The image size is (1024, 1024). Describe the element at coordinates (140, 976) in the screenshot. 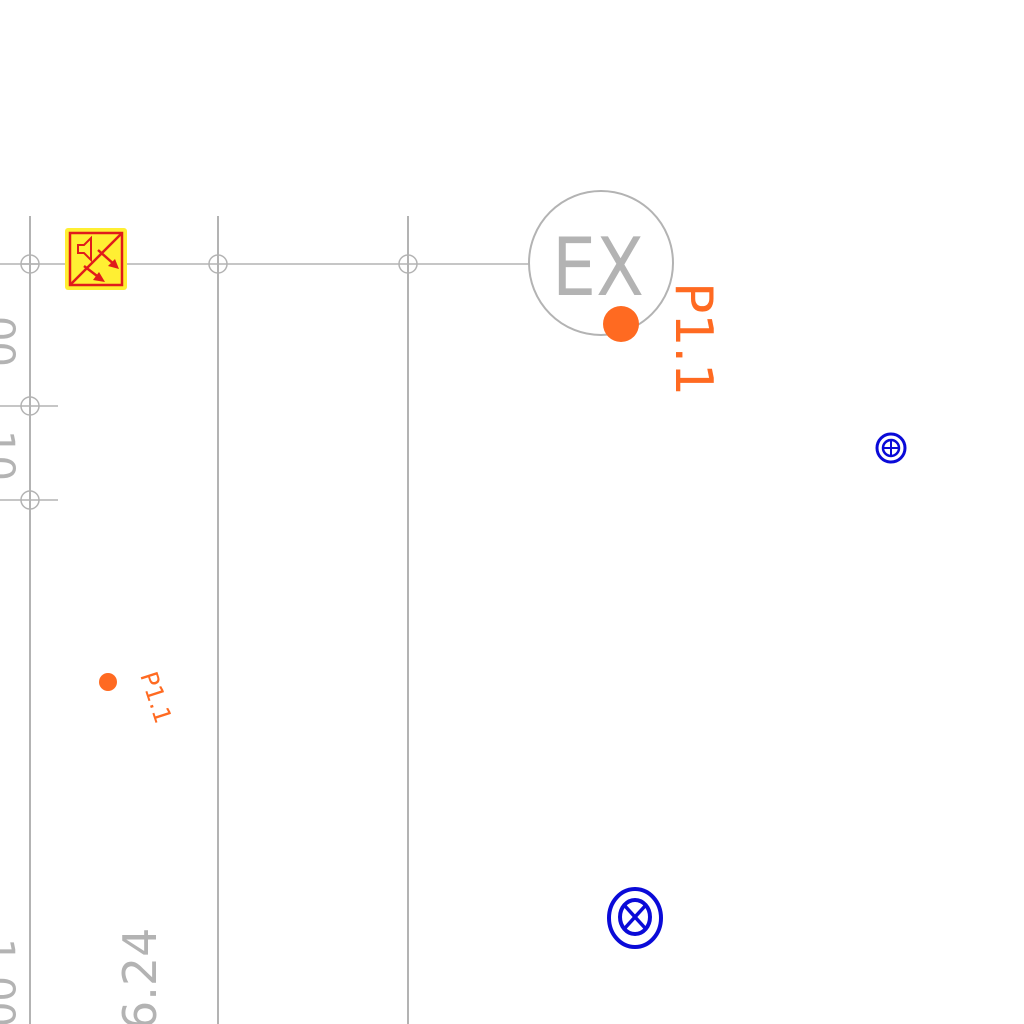

I see `dimension-label: 6.24` at that location.